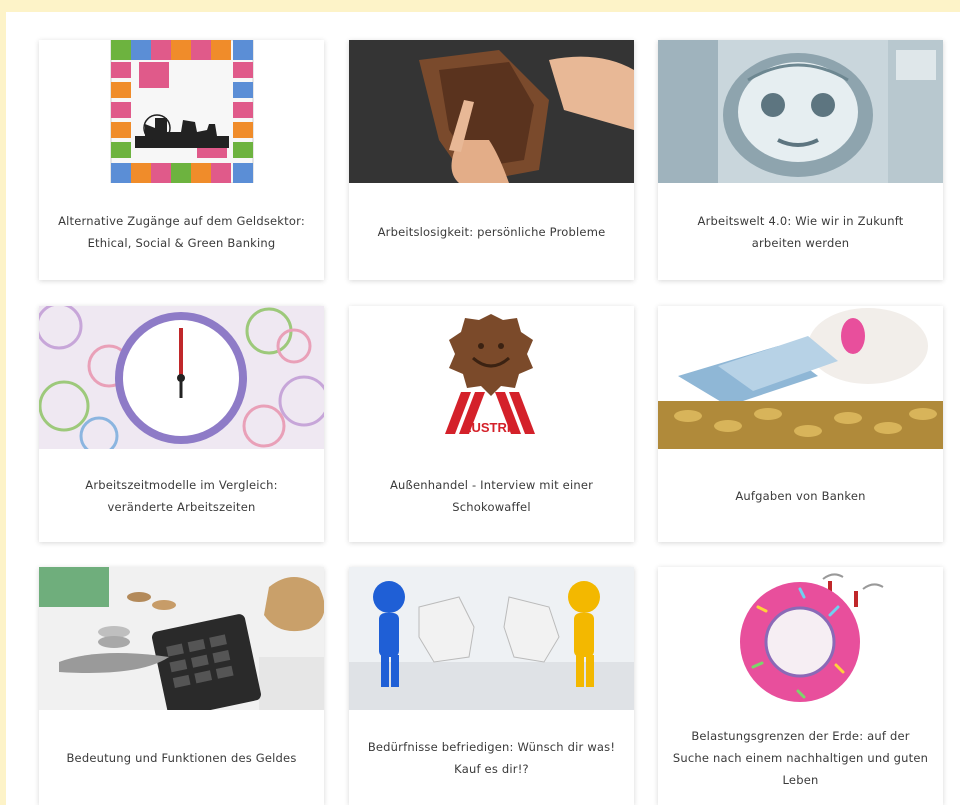 The image size is (960, 805). Describe the element at coordinates (800, 496) in the screenshot. I see `card-title: Aufgaben von Banken` at that location.